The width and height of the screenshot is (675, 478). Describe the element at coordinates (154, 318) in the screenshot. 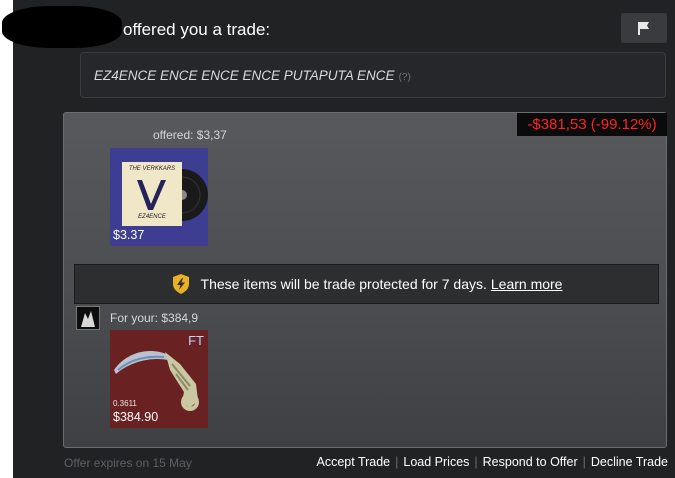

I see `for-your-label: For your: $384,9` at that location.